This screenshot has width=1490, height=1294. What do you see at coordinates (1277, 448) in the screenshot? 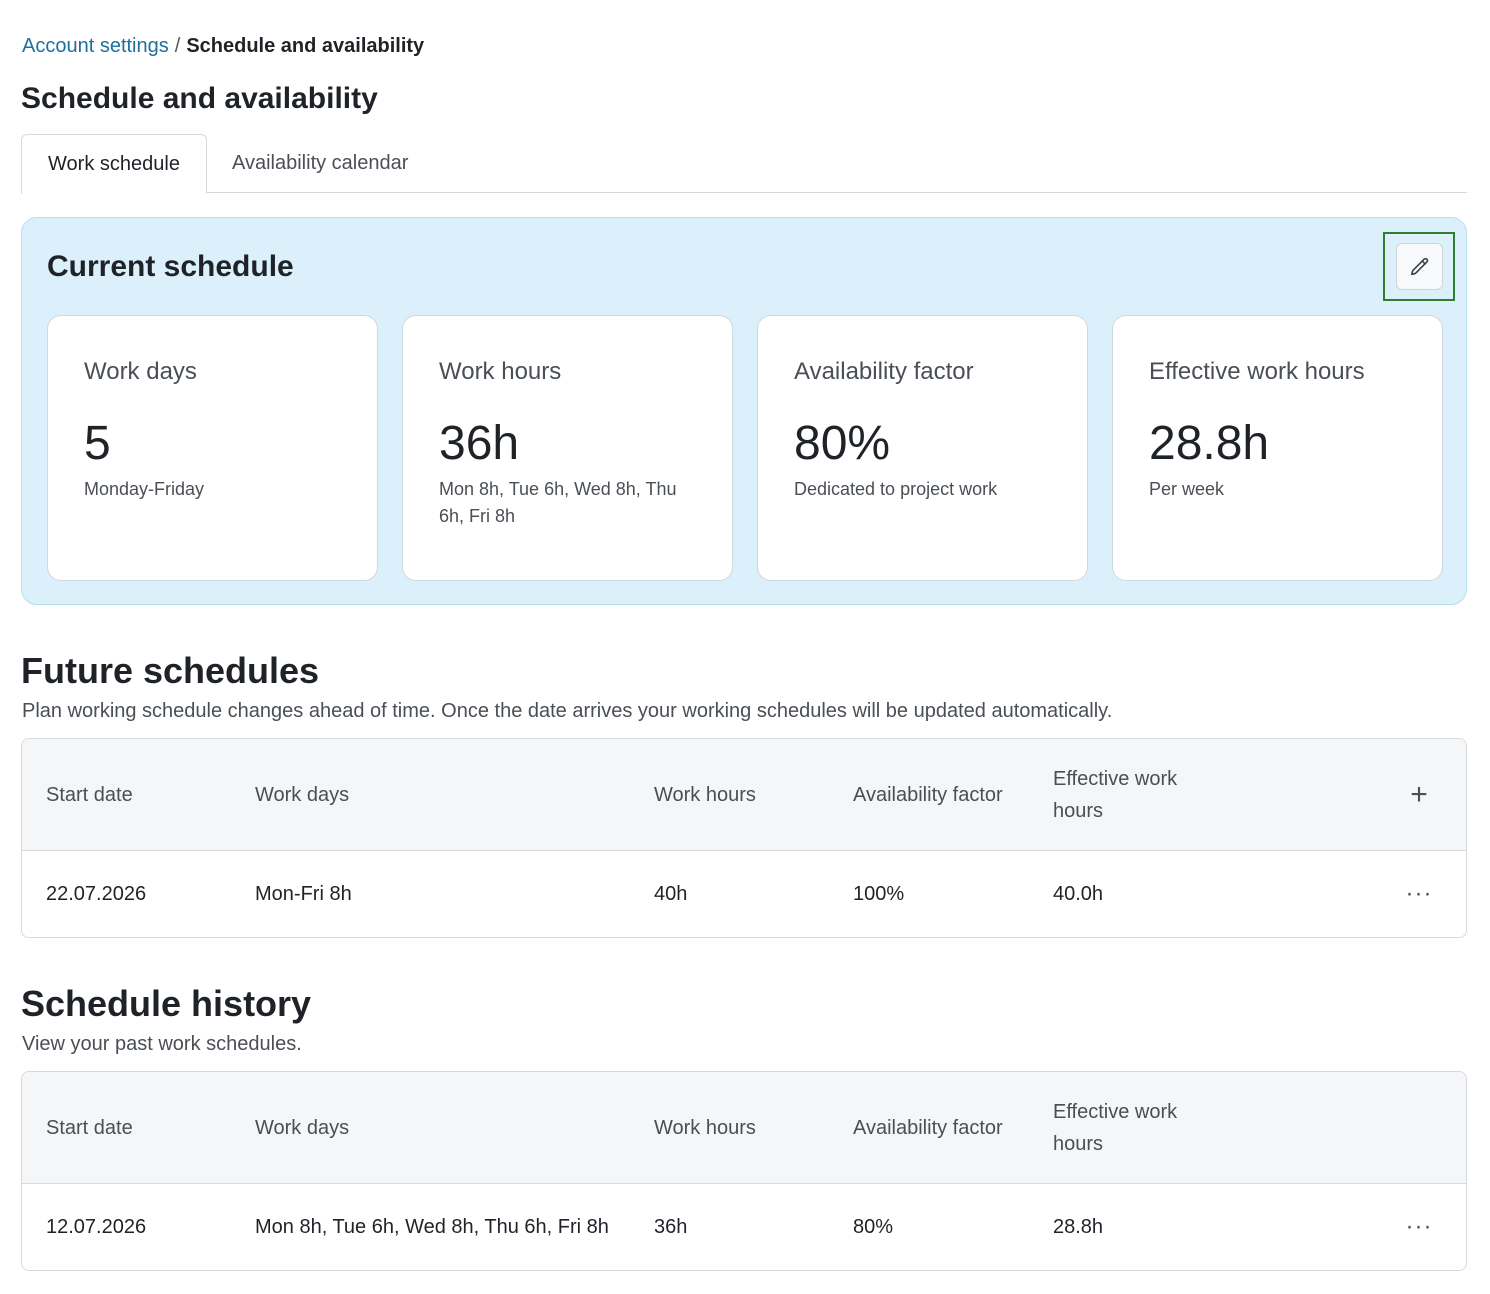
I see `effective-hours-card: Effective work hours 28.8h Per week` at bounding box center [1277, 448].